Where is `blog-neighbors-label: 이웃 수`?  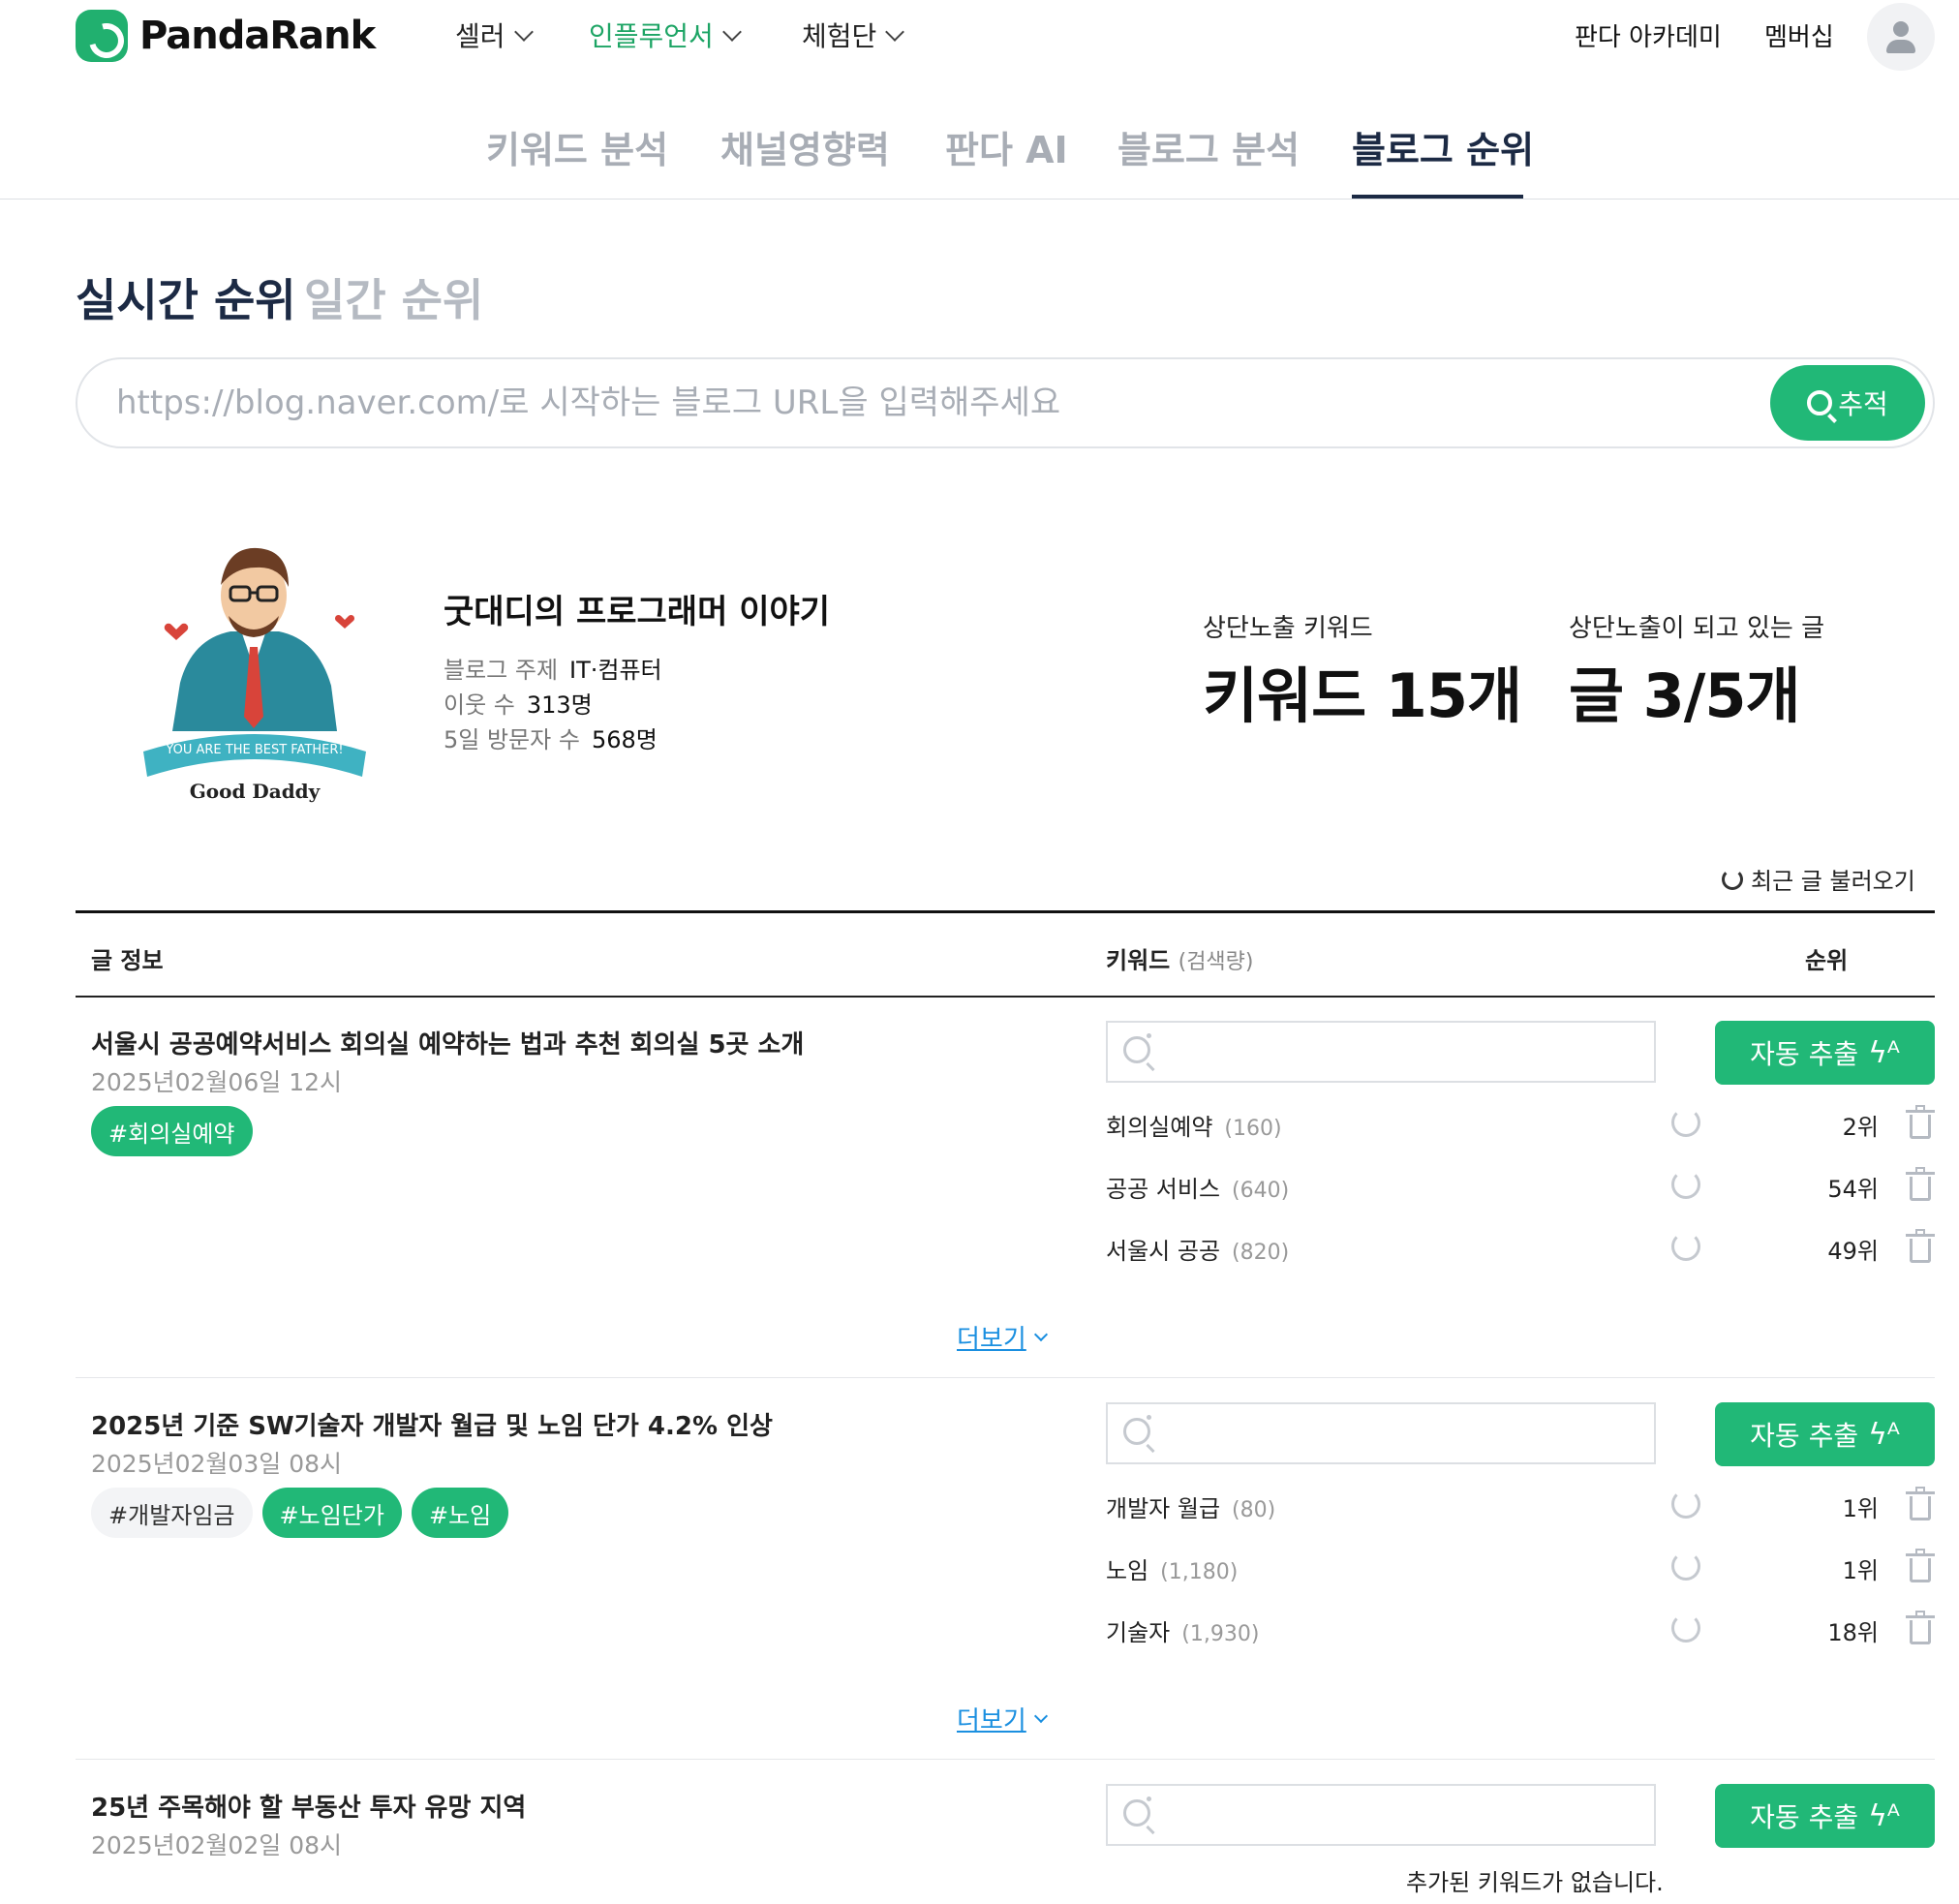
blog-neighbors-label: 이웃 수 is located at coordinates (479, 705).